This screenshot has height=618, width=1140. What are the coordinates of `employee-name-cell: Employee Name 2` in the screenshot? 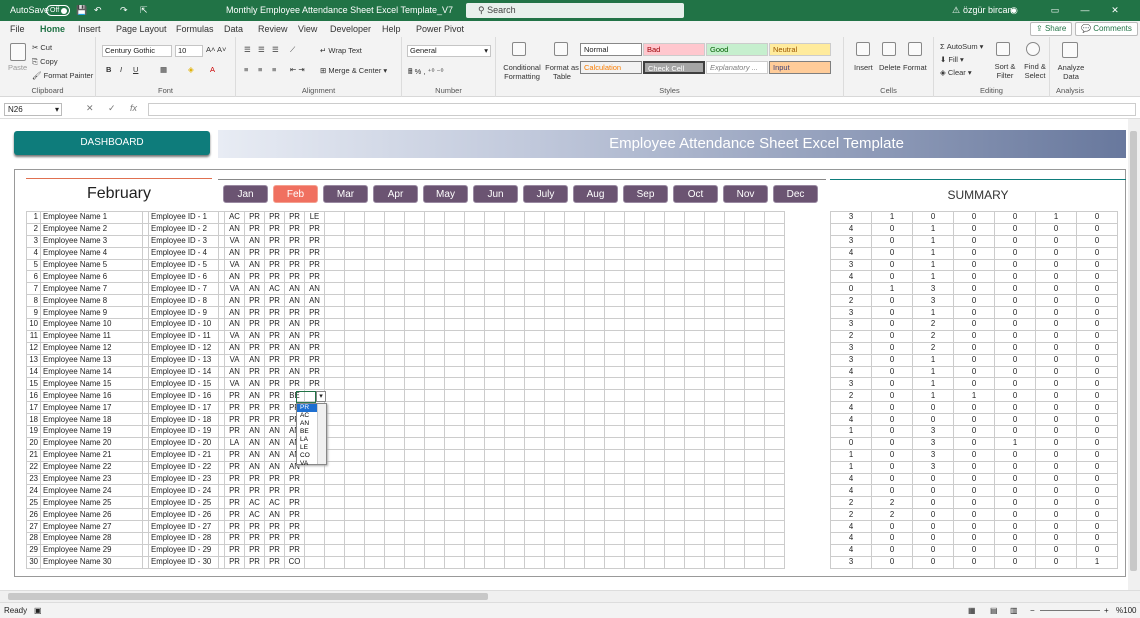 It's located at (91, 229).